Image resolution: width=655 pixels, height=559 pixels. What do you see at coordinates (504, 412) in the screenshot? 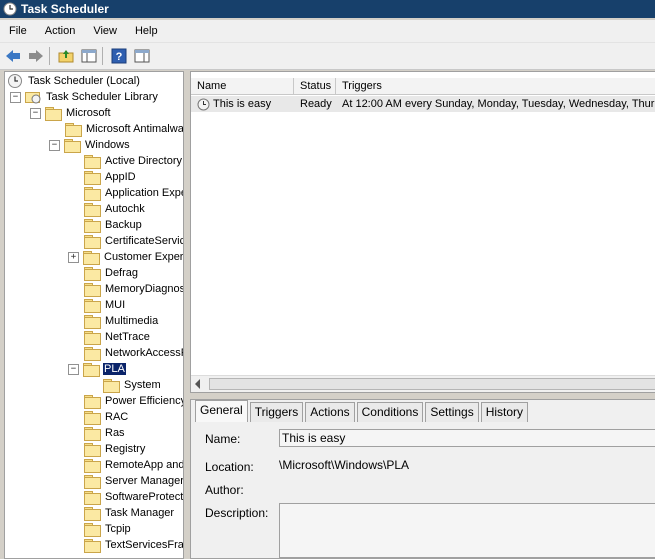
I see `tab-history: History` at bounding box center [504, 412].